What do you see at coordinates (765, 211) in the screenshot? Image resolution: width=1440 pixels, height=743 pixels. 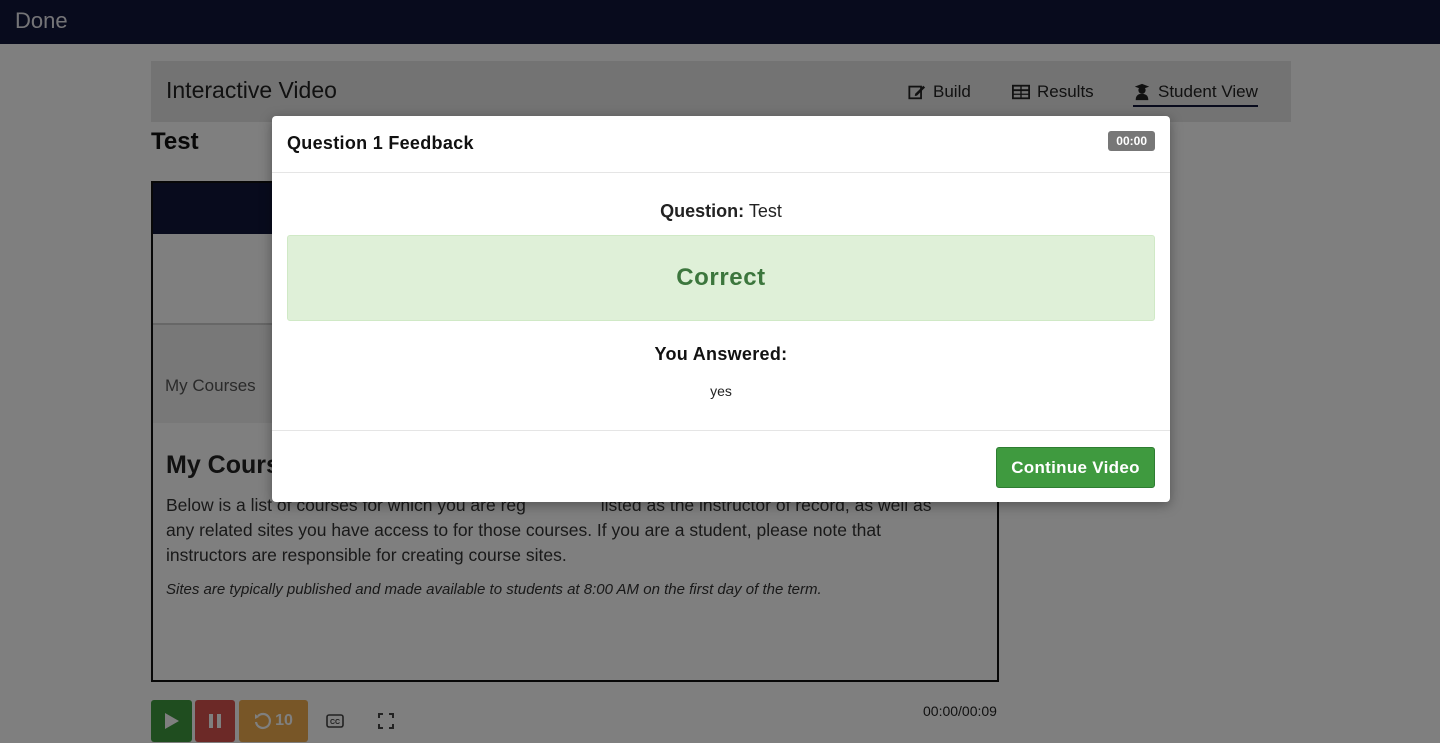 I see `question-value: Test` at bounding box center [765, 211].